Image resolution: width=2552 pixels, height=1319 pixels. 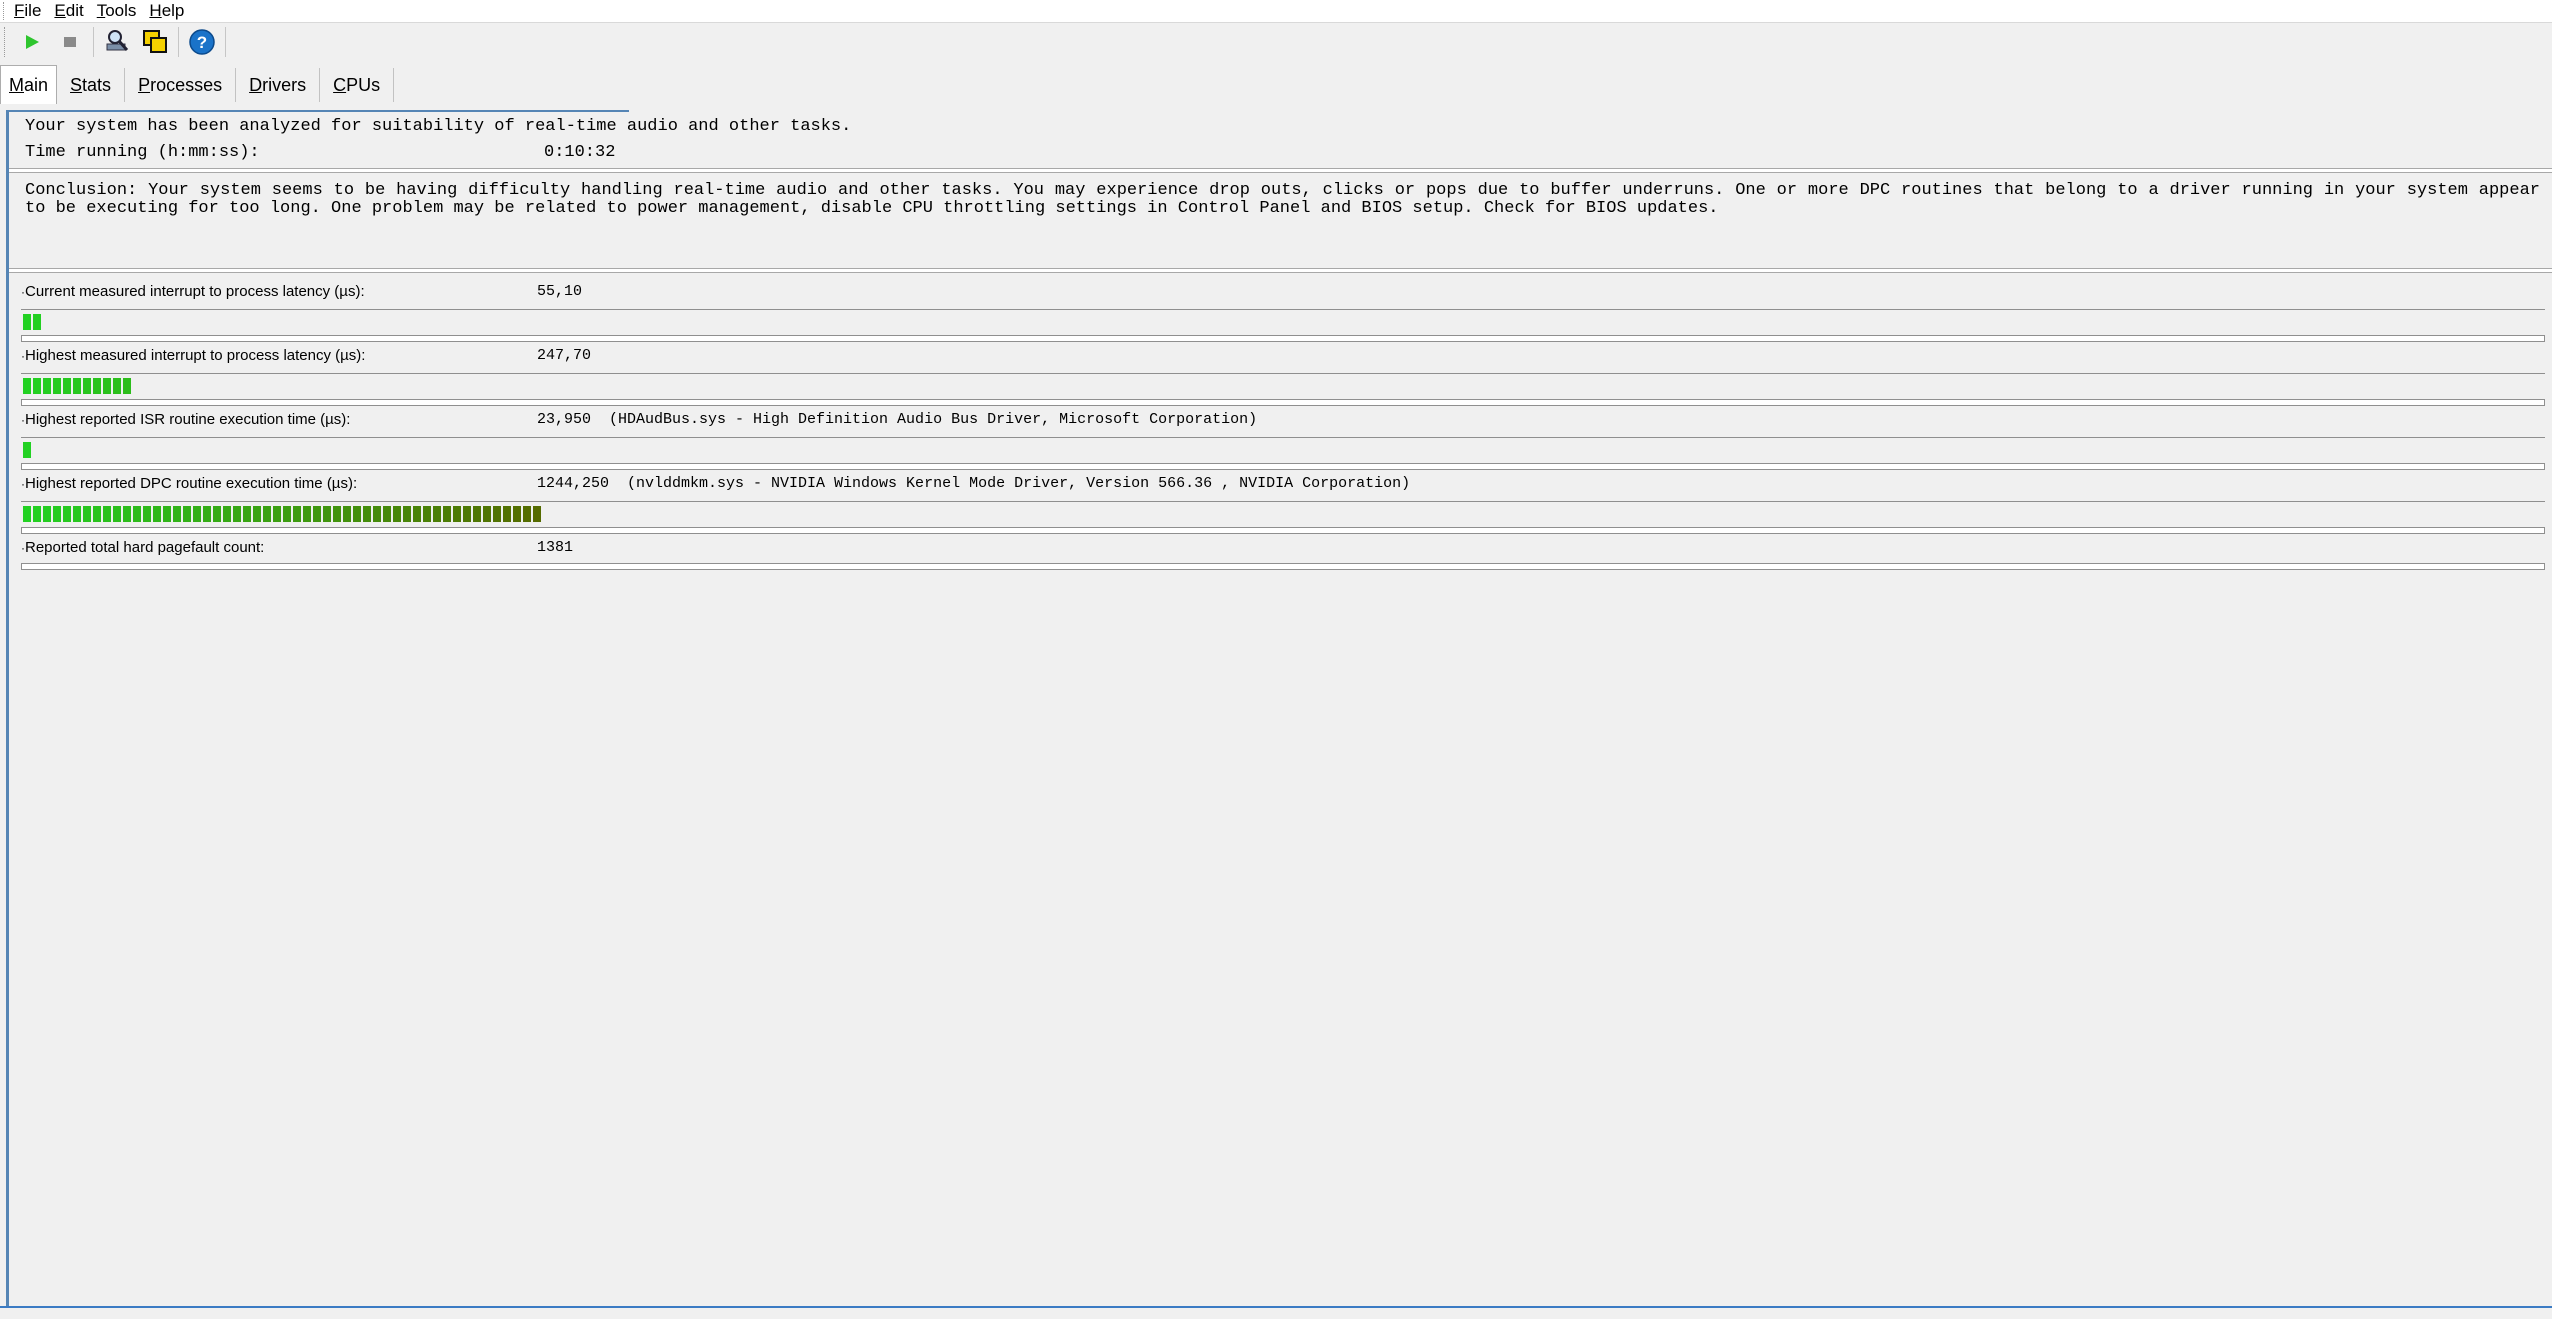 What do you see at coordinates (91, 85) in the screenshot?
I see `tab-stats: Stats` at bounding box center [91, 85].